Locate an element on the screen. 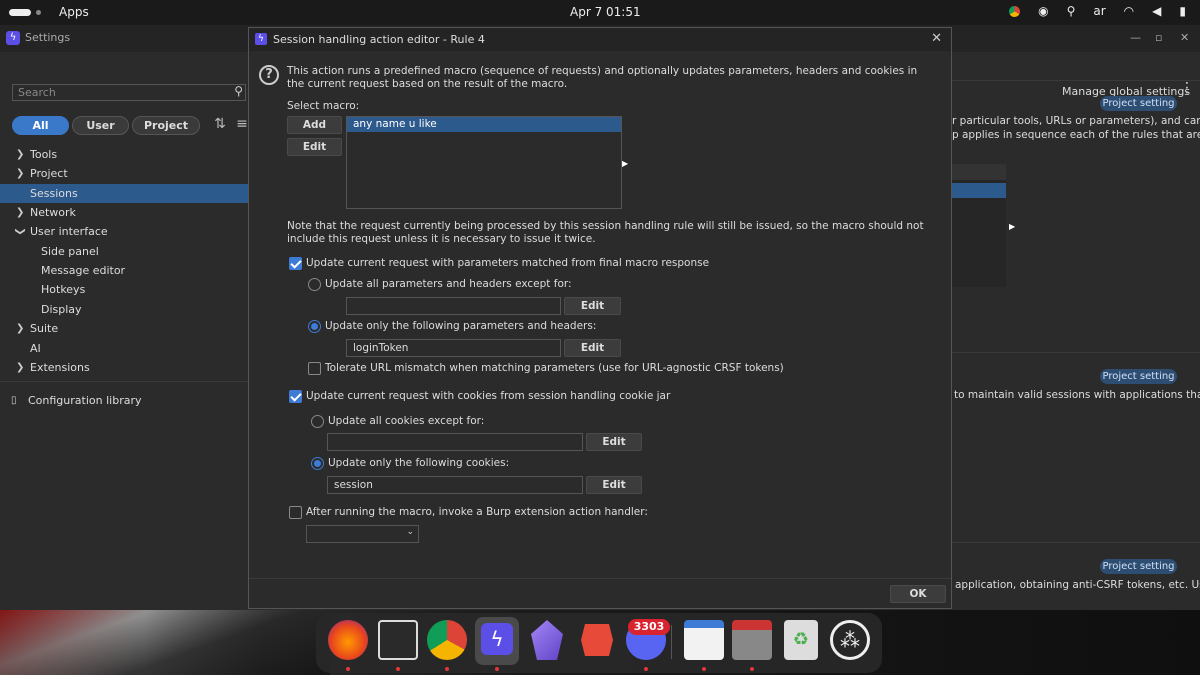 The image size is (1200, 675). cookies-except-edit-button: Edit is located at coordinates (614, 442).